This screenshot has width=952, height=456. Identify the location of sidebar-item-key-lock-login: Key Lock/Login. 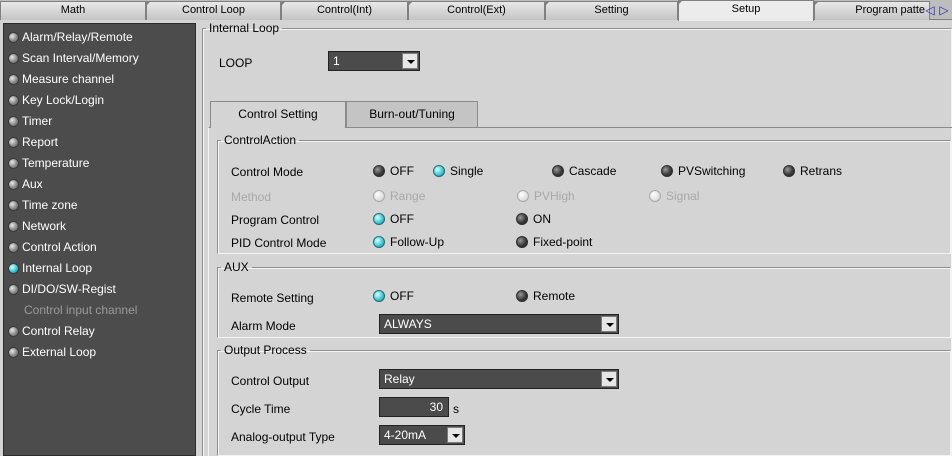
(99, 100).